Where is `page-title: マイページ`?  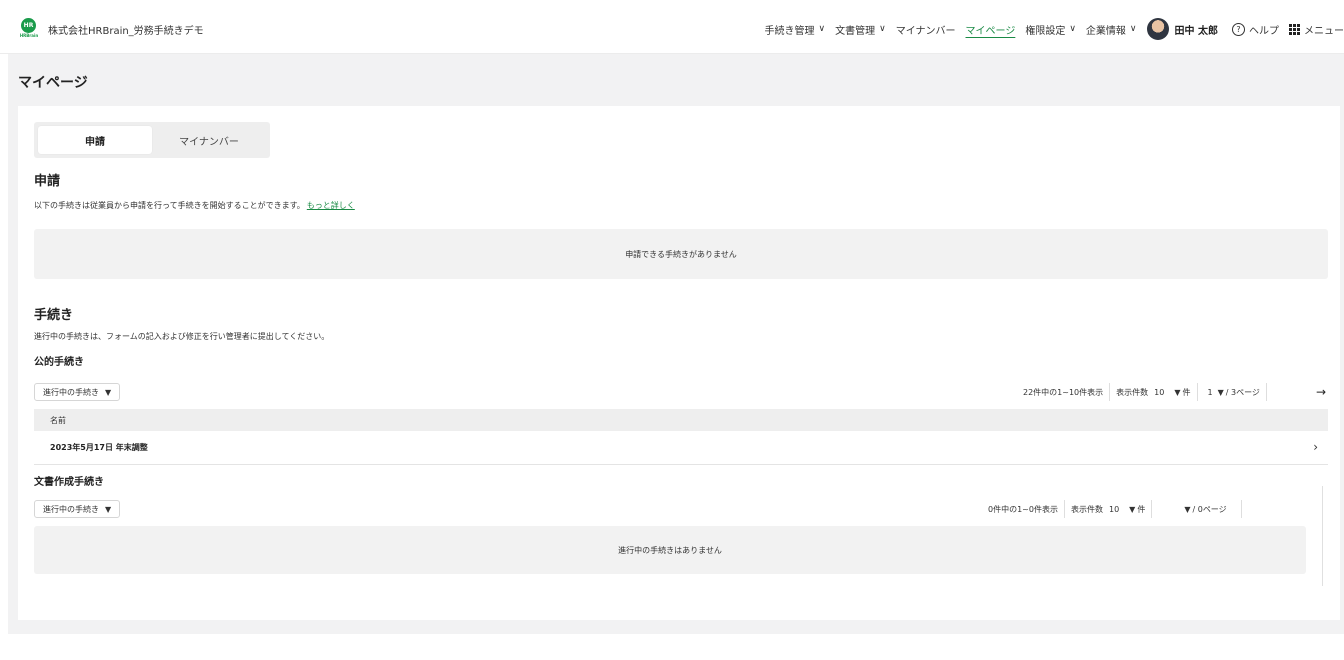 page-title: マイページ is located at coordinates (53, 83).